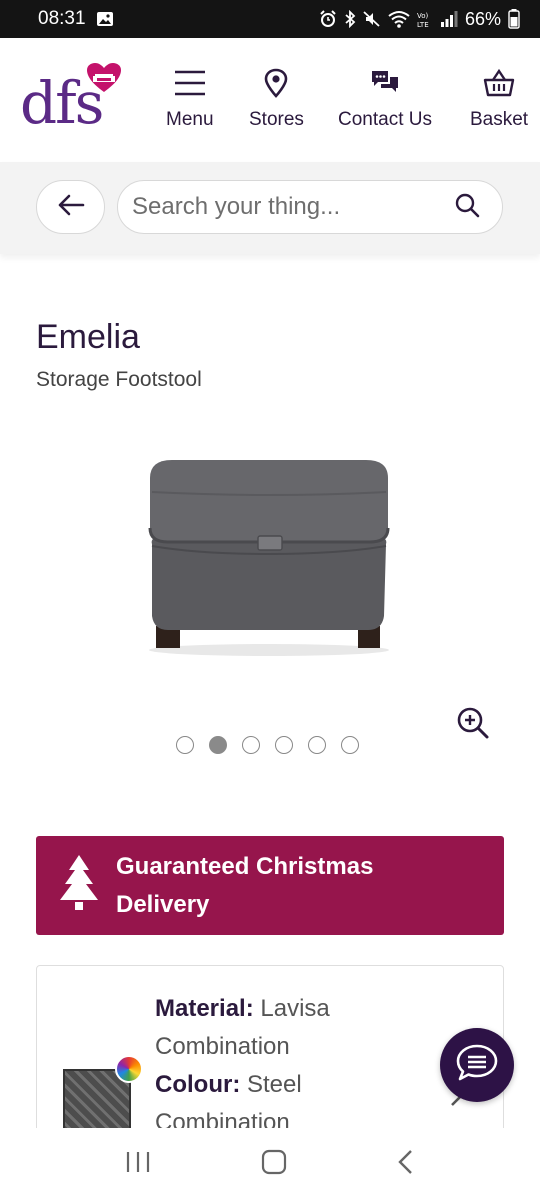  I want to click on nav-menu-label: Menu, so click(190, 119).